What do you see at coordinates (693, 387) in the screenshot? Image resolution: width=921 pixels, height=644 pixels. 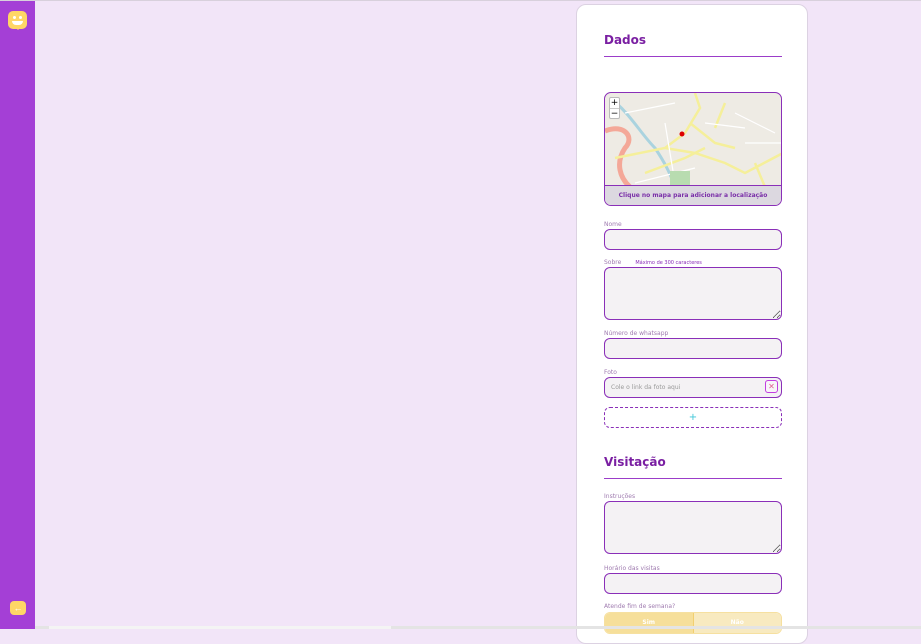 I see `foto-input: Cole o link da foto aqui ✕` at bounding box center [693, 387].